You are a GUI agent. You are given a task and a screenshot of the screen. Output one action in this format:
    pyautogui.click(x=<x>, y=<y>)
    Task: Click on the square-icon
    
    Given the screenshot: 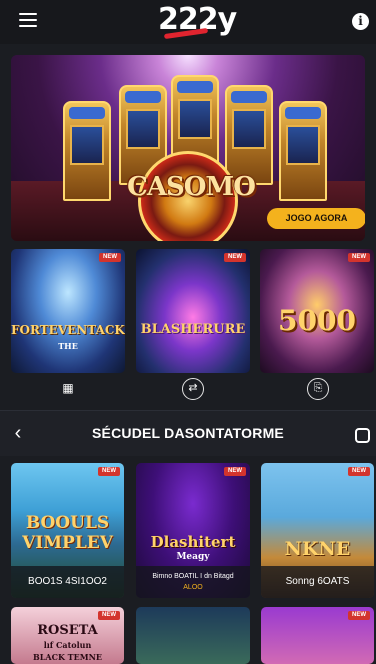 What is the action you would take?
    pyautogui.click(x=362, y=435)
    